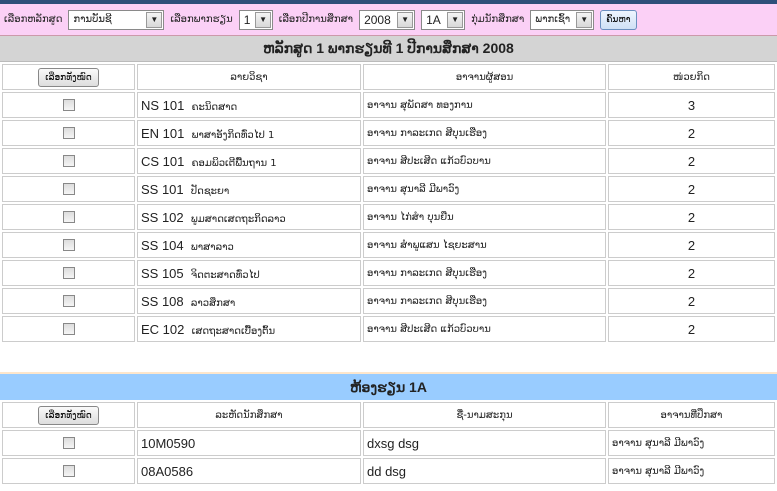 Image resolution: width=777 pixels, height=491 pixels. I want to click on course-code: CS 101, so click(163, 161).